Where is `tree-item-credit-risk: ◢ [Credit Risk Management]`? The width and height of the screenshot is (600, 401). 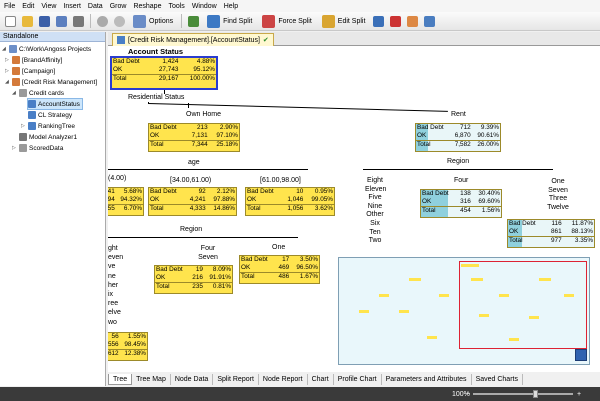 tree-item-credit-risk: ◢ [Credit Risk Management] is located at coordinates (51, 82).